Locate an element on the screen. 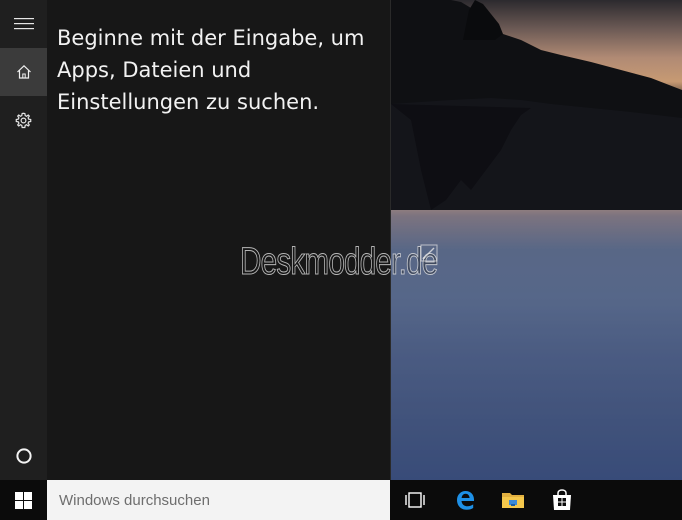  store-button is located at coordinates (562, 500).